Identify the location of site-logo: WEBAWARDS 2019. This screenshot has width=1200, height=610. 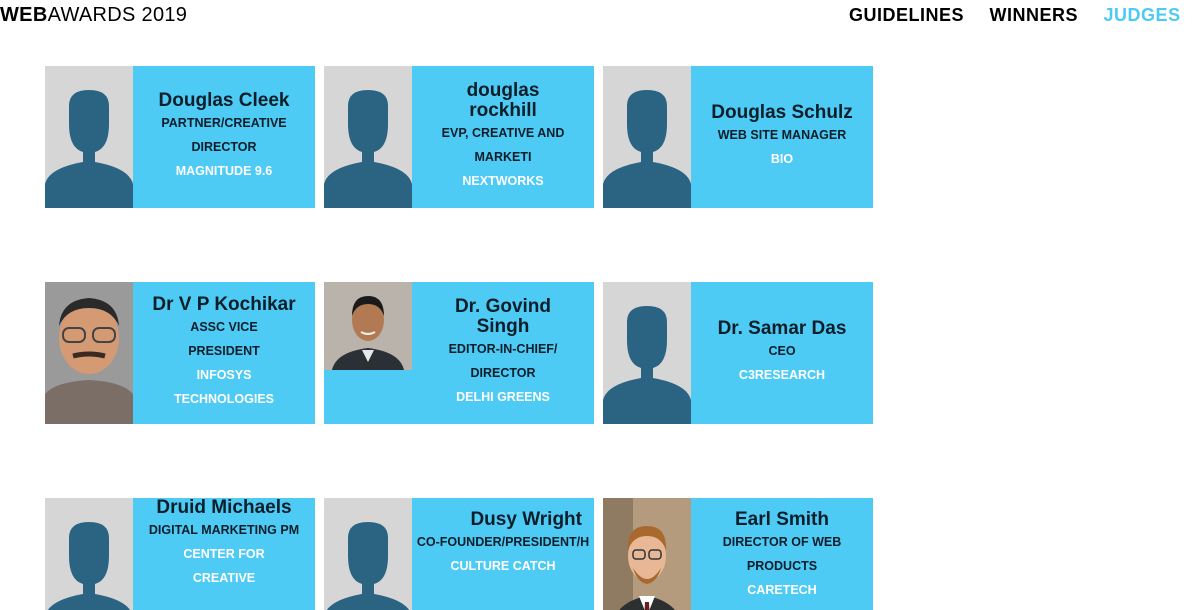
(93, 15).